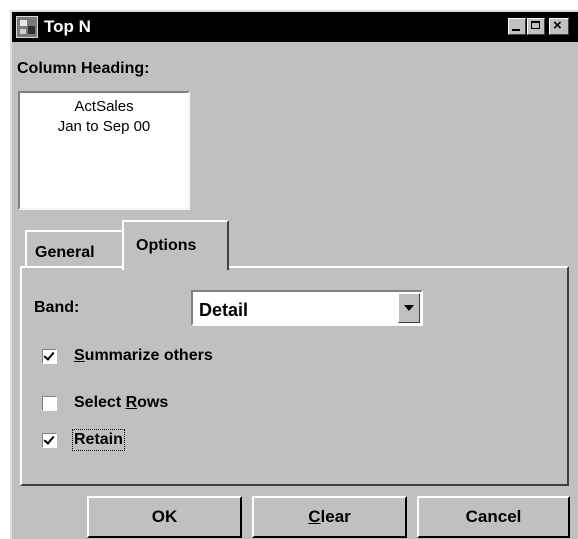  Describe the element at coordinates (224, 310) in the screenshot. I see `band-value: Detail` at that location.